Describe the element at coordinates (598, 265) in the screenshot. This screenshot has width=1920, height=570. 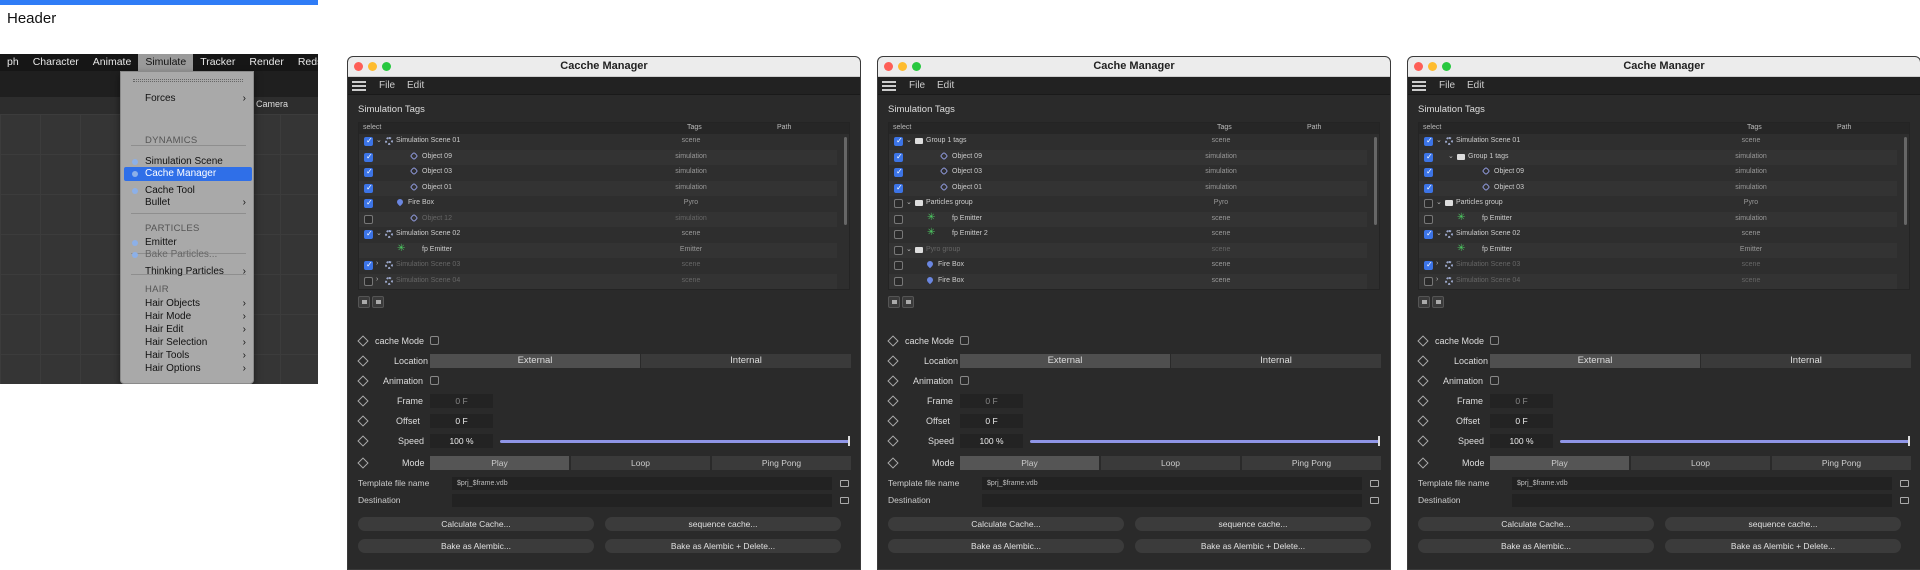
I see `tree-row: › Simulation Scene 03 scene` at that location.